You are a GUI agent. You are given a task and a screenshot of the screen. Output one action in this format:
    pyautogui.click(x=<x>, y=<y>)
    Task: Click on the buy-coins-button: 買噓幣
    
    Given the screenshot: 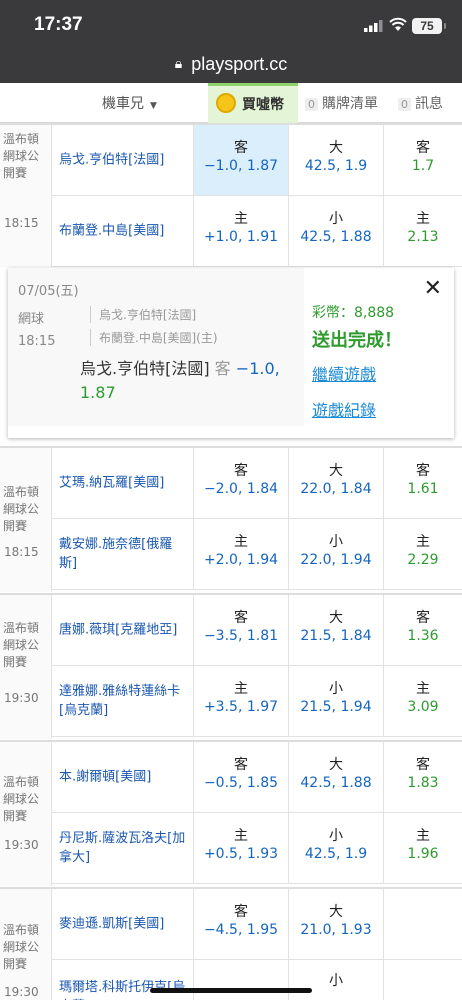 What is the action you would take?
    pyautogui.click(x=253, y=103)
    